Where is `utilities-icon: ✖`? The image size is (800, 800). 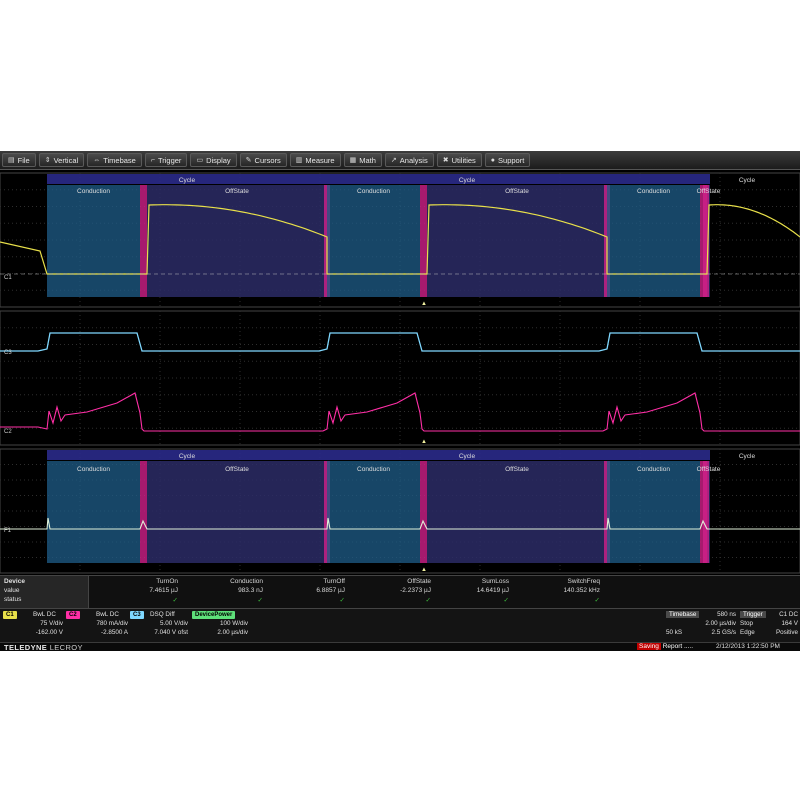 utilities-icon: ✖ is located at coordinates (445, 160).